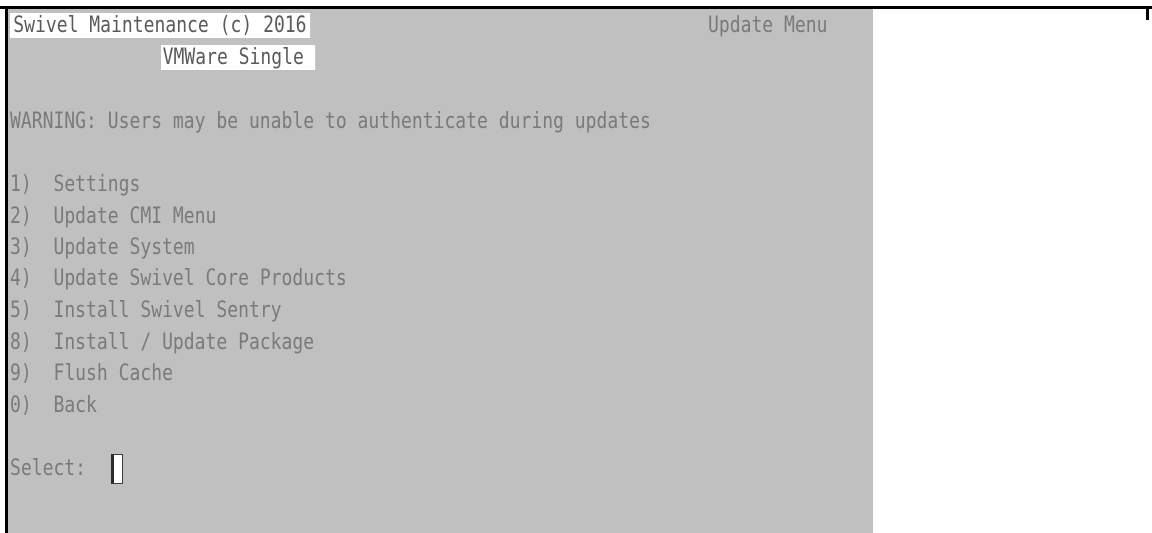  Describe the element at coordinates (21, 310) in the screenshot. I see `menu-item-key: 5)` at that location.